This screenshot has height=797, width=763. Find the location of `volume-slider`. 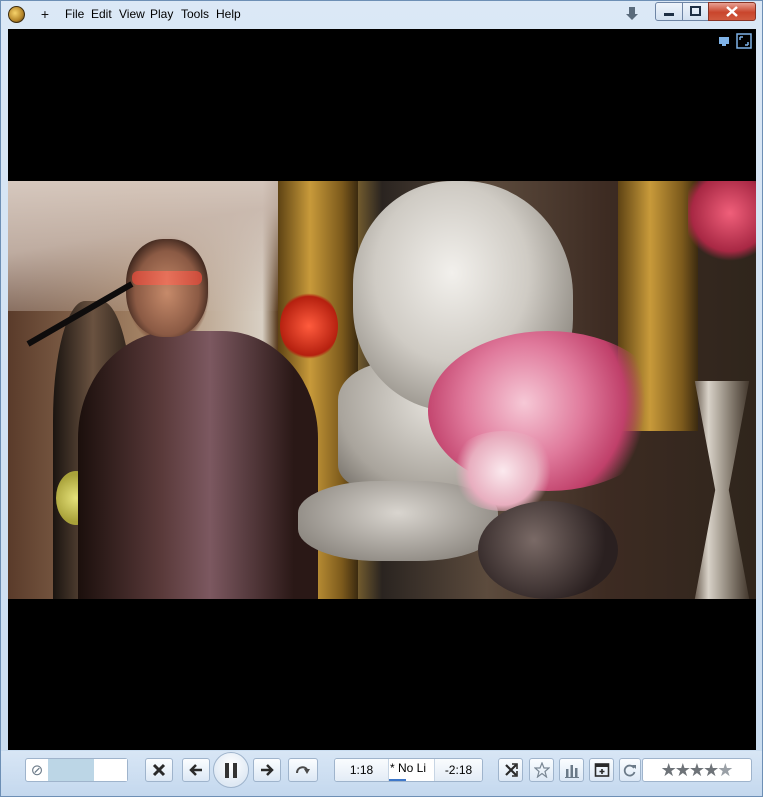

volume-slider is located at coordinates (87, 770).